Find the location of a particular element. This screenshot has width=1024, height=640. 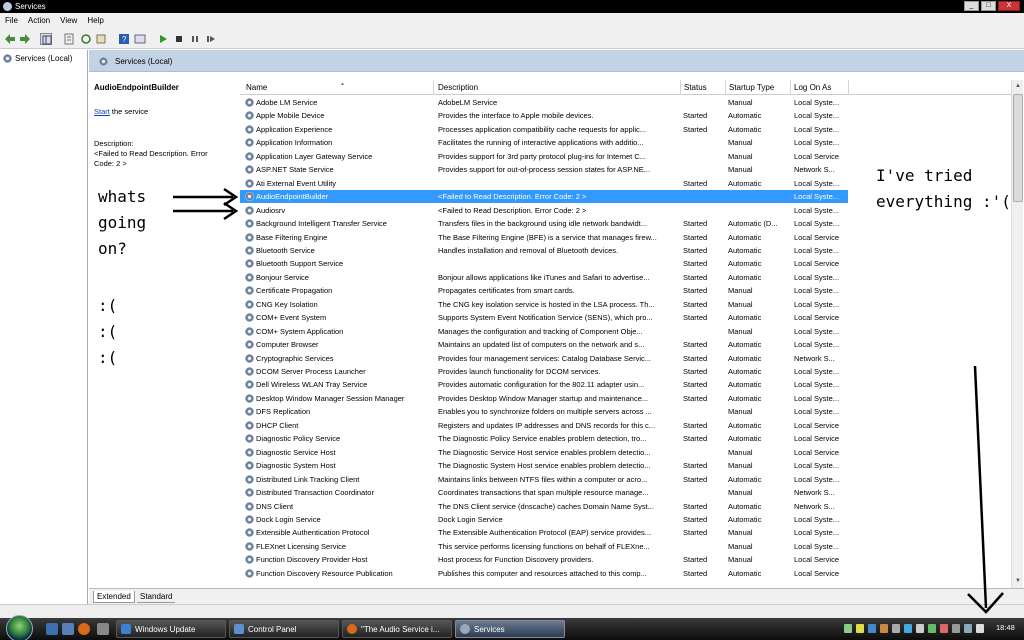

export-list-icon is located at coordinates (101, 39).